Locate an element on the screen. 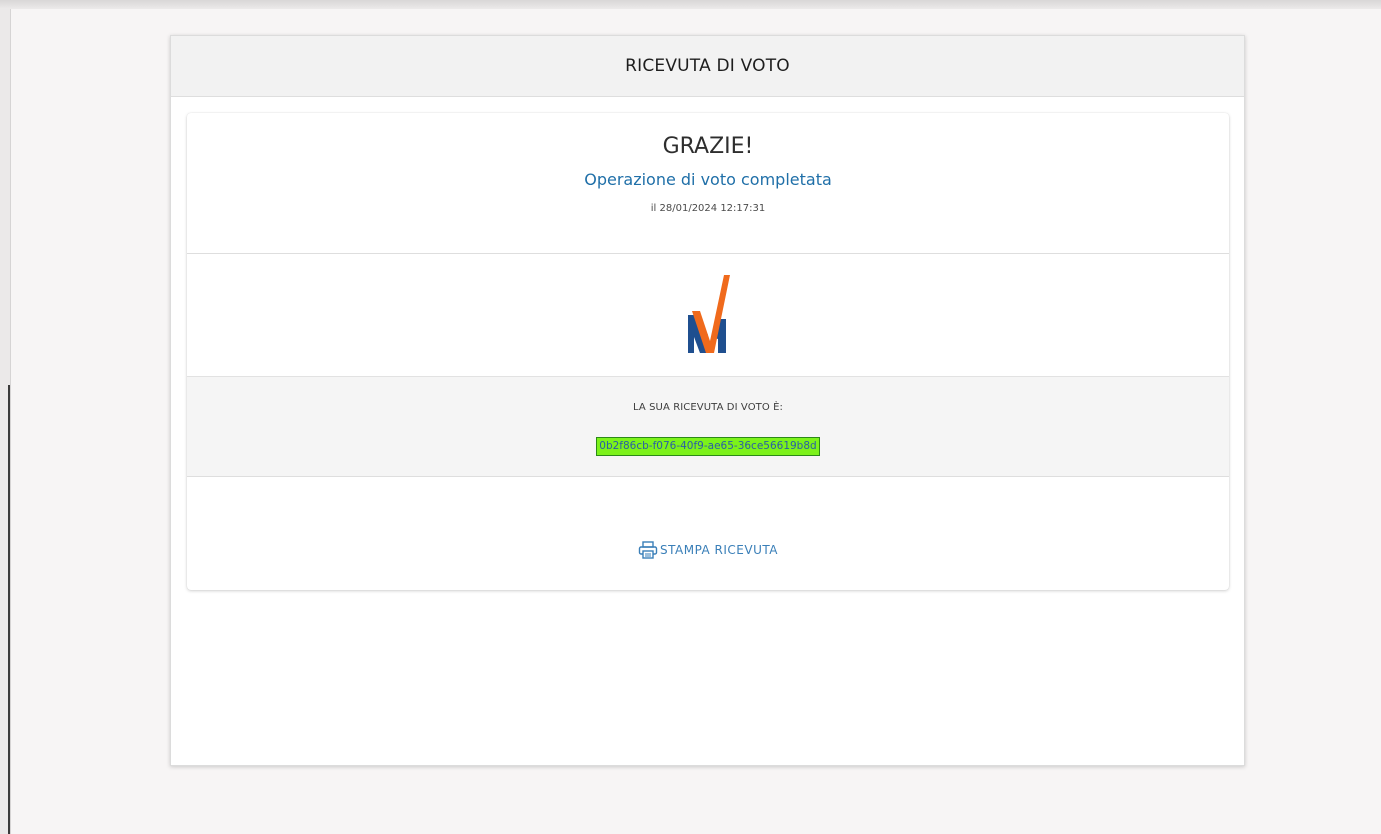 Image resolution: width=1381 pixels, height=834 pixels. print-section: STAMPA RICEVUTA is located at coordinates (708, 533).